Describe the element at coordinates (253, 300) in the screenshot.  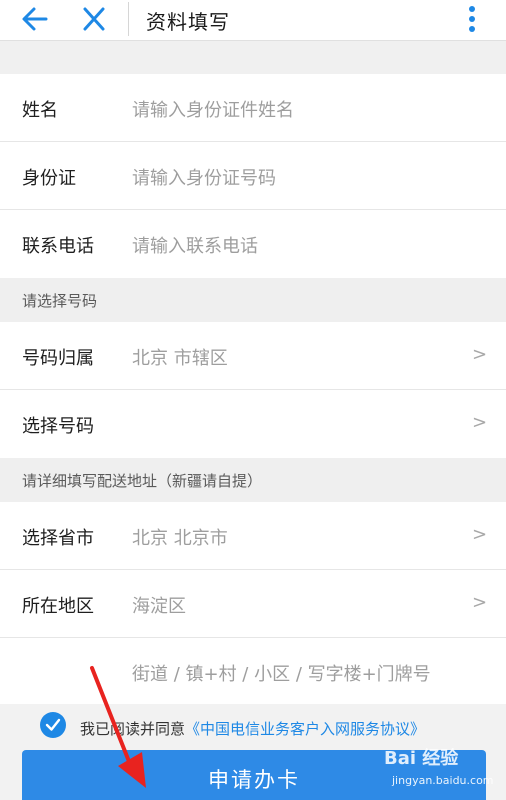
I see `number-section-heading: 请选择号码` at that location.